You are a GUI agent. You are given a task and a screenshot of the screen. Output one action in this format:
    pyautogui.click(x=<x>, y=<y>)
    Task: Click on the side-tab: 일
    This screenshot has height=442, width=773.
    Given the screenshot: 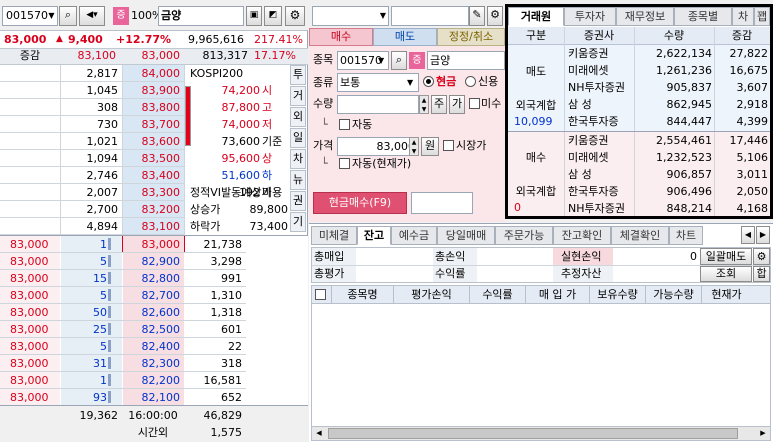 What is the action you would take?
    pyautogui.click(x=298, y=138)
    